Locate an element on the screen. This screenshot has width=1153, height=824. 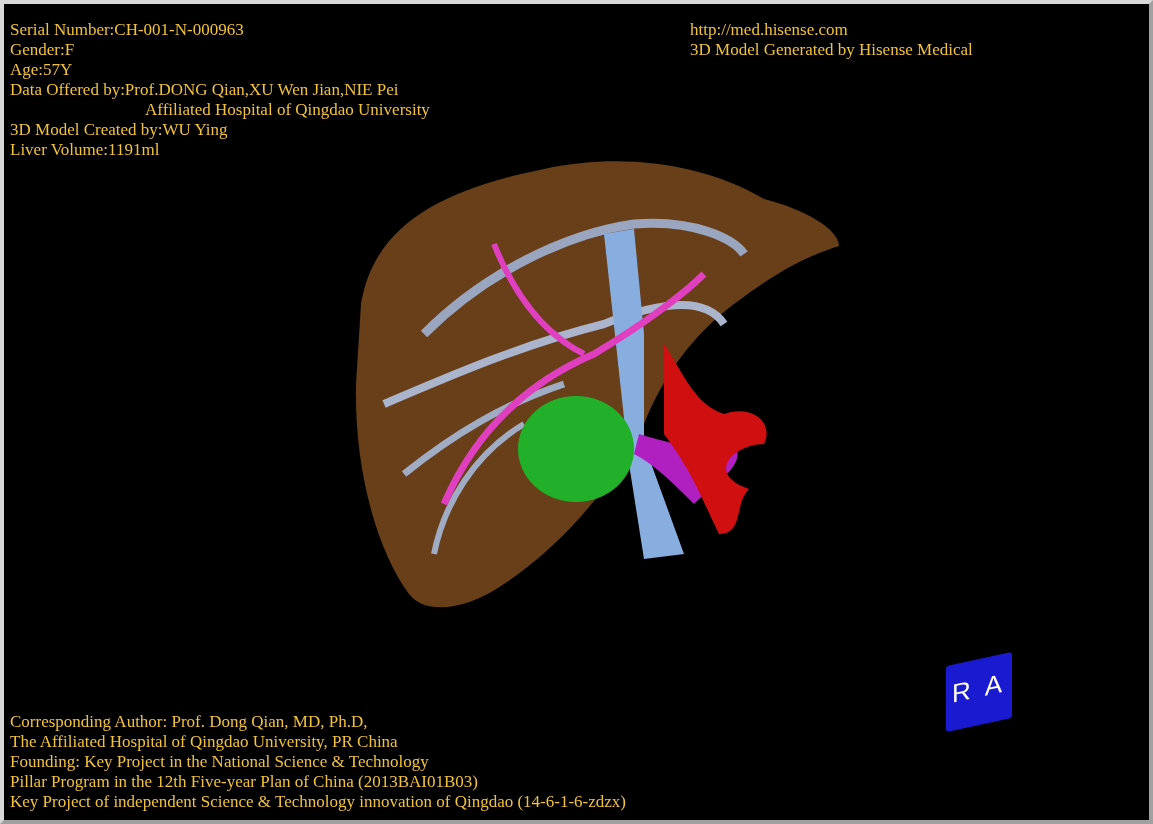
brand-text: http://med.hisense.com is located at coordinates (769, 30).